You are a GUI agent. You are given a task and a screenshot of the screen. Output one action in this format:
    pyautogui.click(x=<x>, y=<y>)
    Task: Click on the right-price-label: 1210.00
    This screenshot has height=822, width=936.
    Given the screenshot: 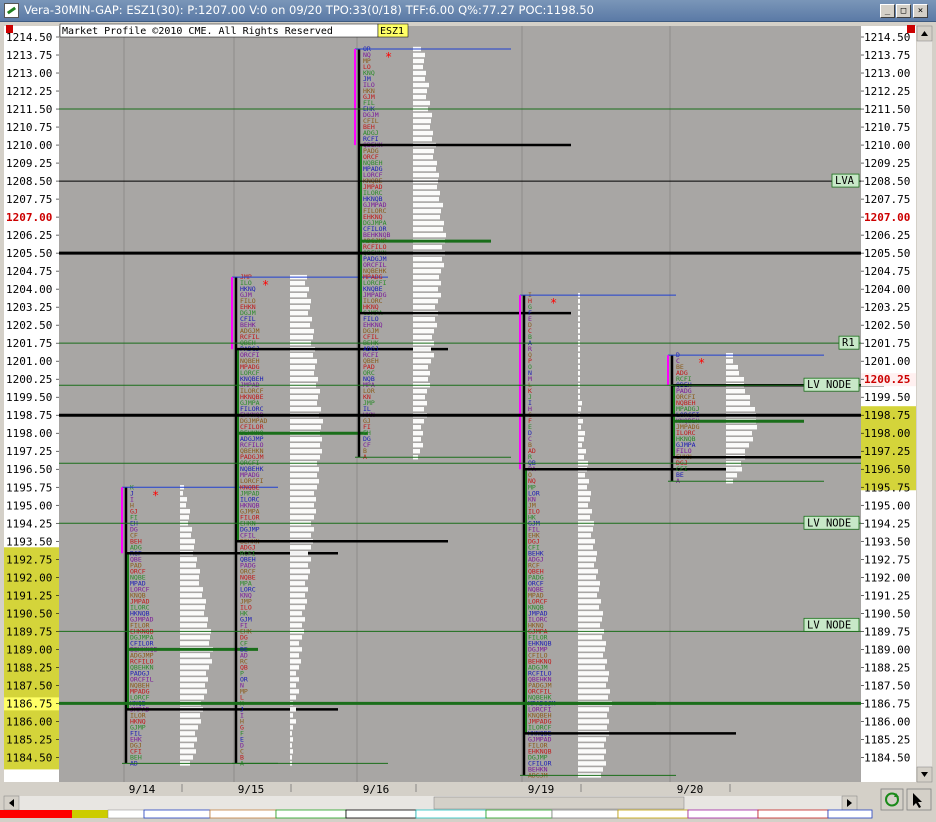 What is the action you would take?
    pyautogui.click(x=887, y=145)
    